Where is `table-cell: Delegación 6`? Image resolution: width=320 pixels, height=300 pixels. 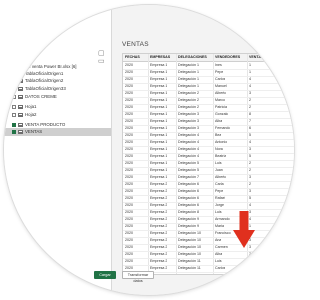 table-cell: Delegación 6 is located at coordinates (188, 191).